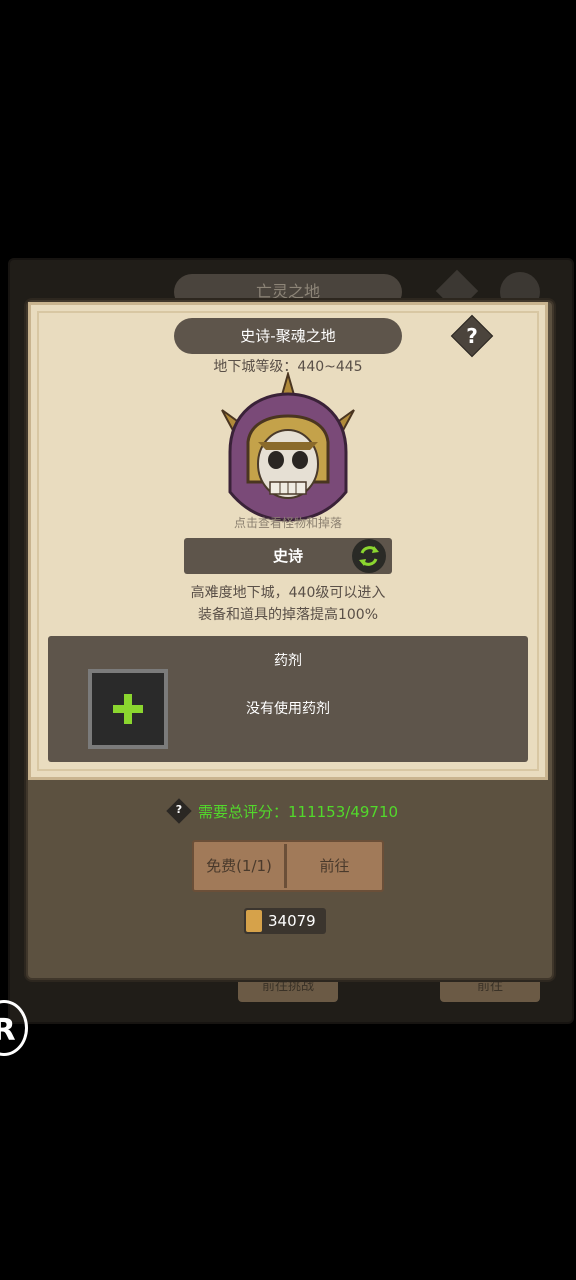 The image size is (576, 1280). I want to click on monster-drop-hint: 点击查看怪物和掉落, so click(288, 522).